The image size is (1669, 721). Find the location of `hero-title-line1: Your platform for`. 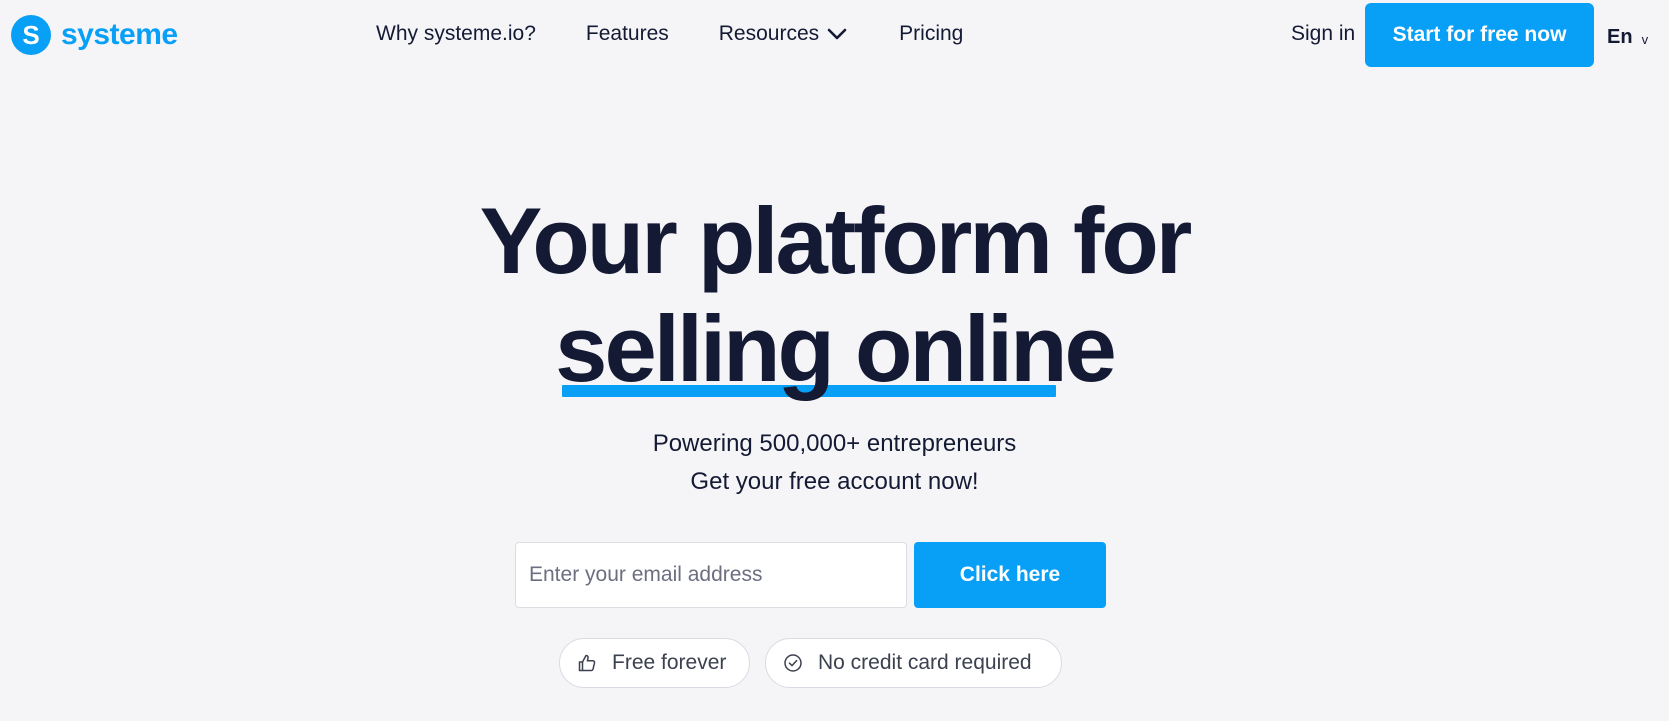

hero-title-line1: Your platform for is located at coordinates (836, 240).